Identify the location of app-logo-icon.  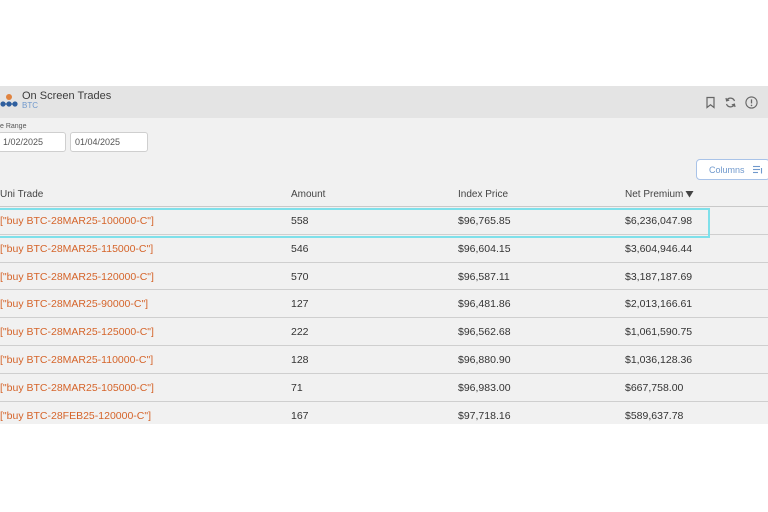
(9, 100).